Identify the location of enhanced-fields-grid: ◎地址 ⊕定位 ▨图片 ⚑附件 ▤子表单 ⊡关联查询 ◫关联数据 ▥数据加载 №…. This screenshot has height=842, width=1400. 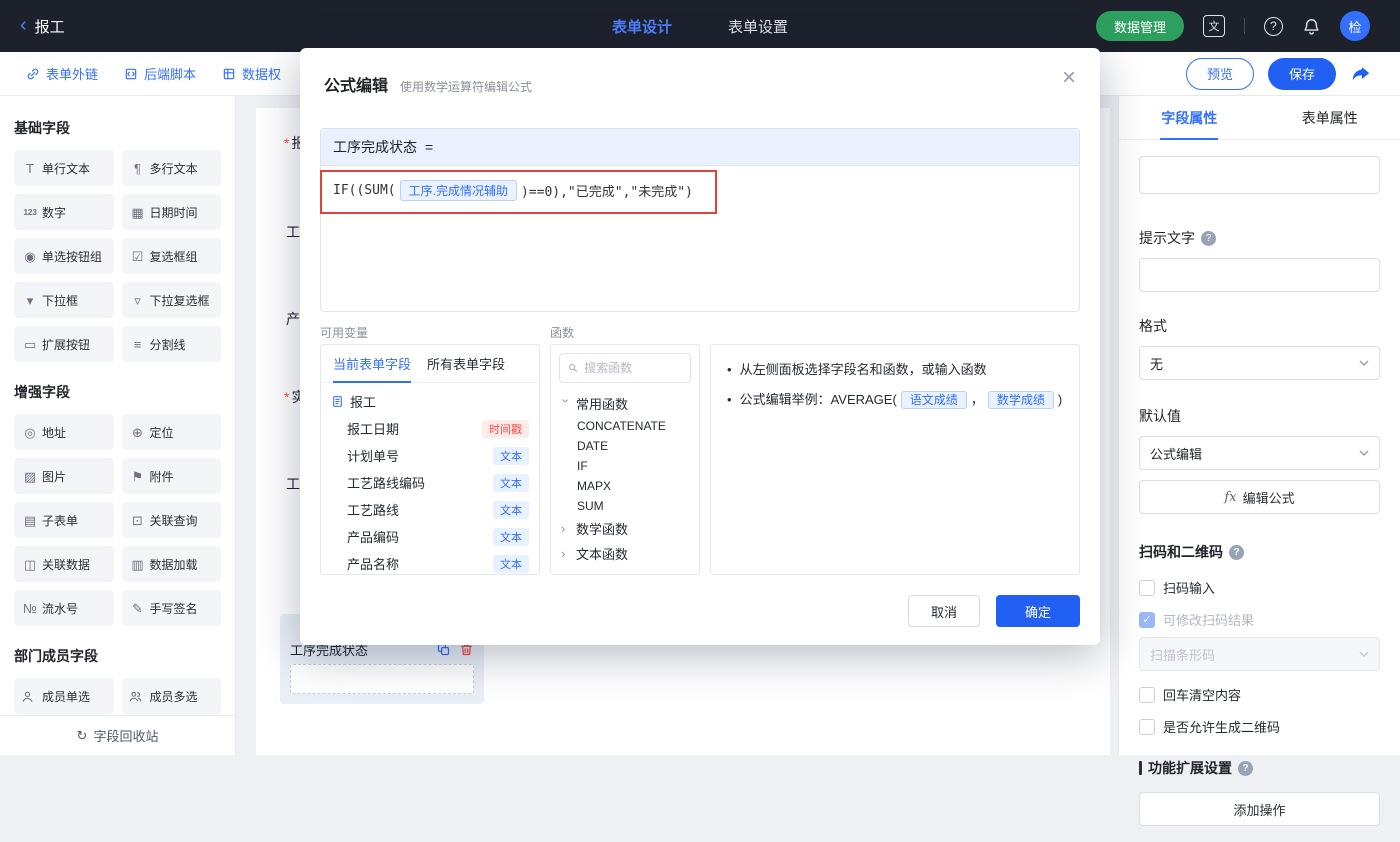
(117, 520).